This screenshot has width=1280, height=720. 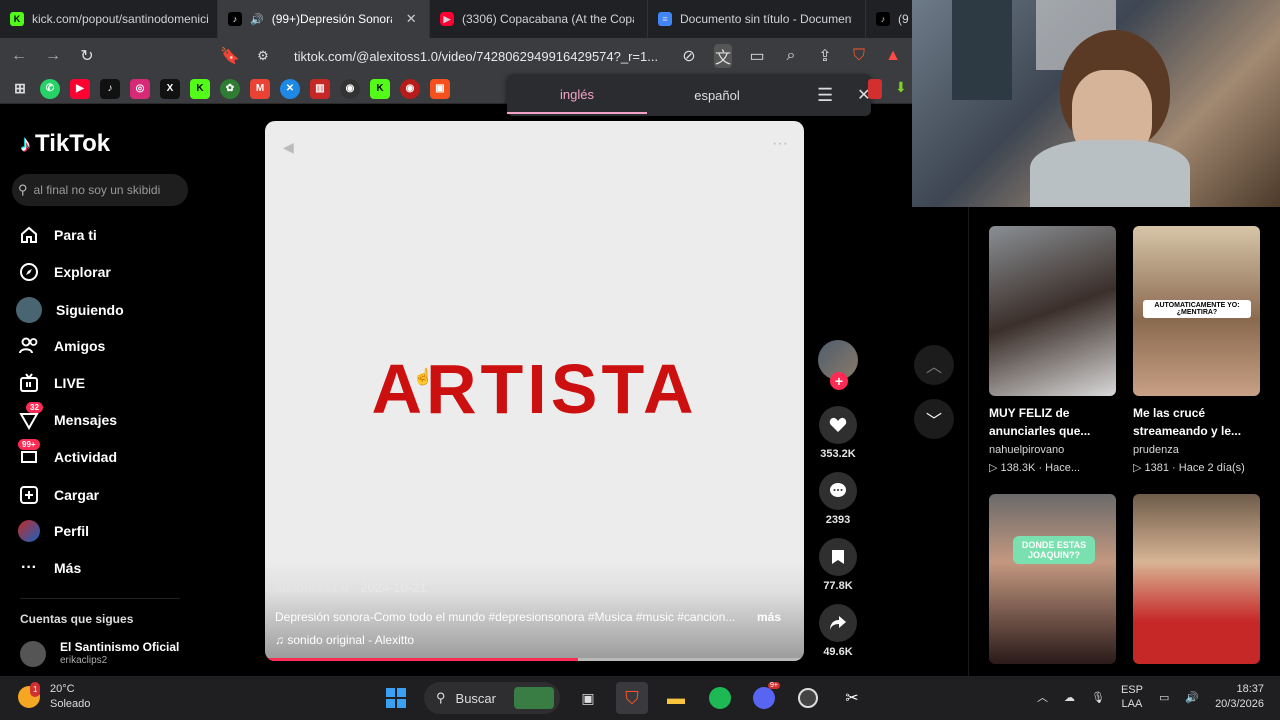 I want to click on apps-grid-icon: ⊞, so click(x=20, y=89).